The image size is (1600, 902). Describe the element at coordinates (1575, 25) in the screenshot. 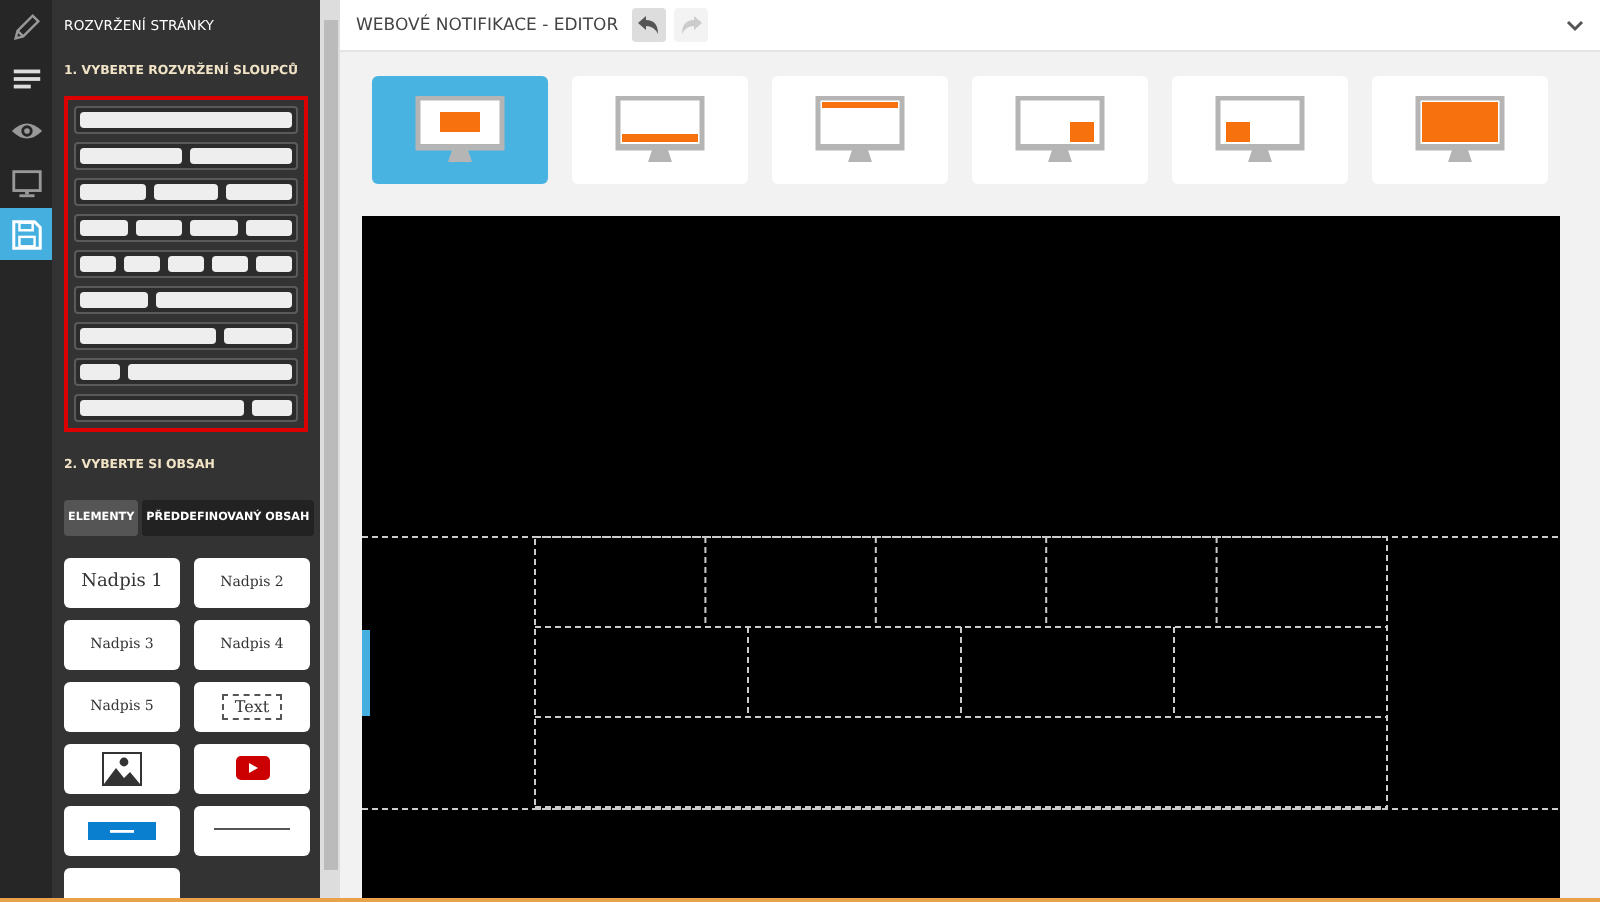

I see `chevron-down-icon` at that location.